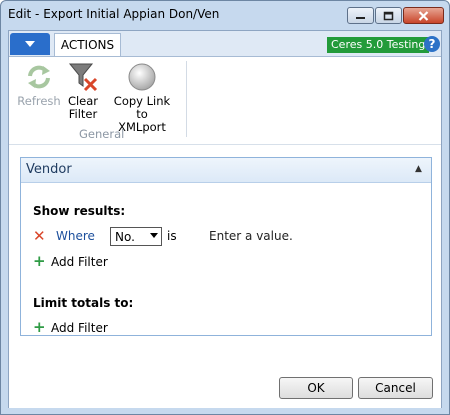  What do you see at coordinates (125, 237) in the screenshot?
I see `filter-field-value: No.` at bounding box center [125, 237].